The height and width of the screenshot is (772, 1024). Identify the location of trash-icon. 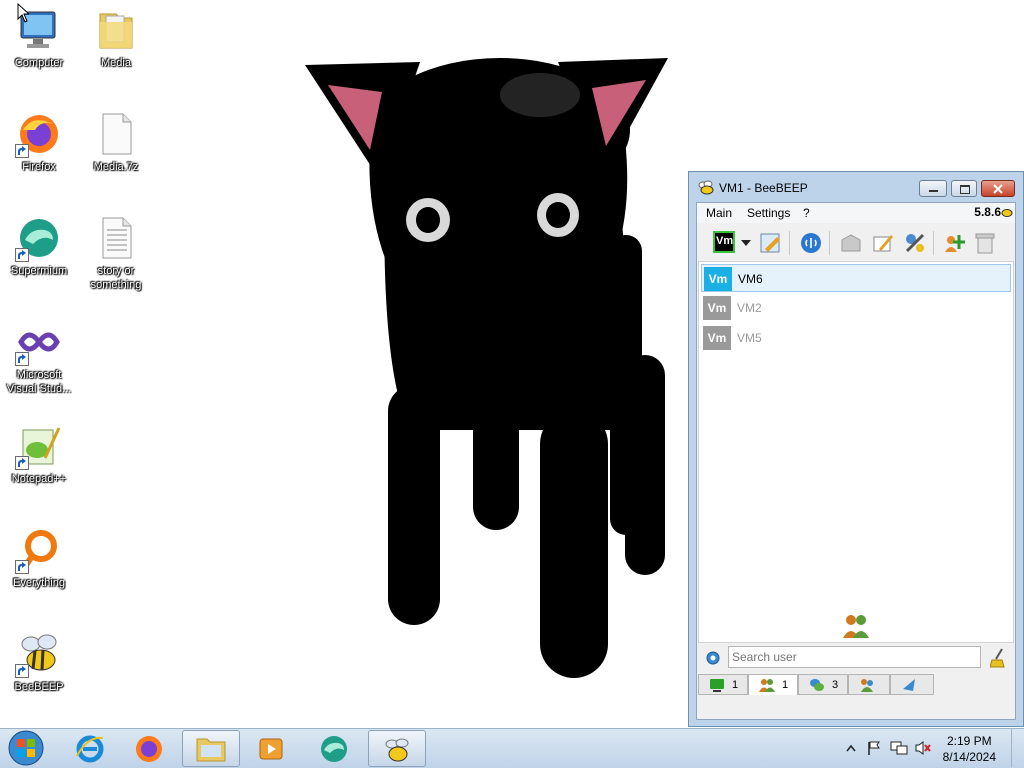
(985, 243).